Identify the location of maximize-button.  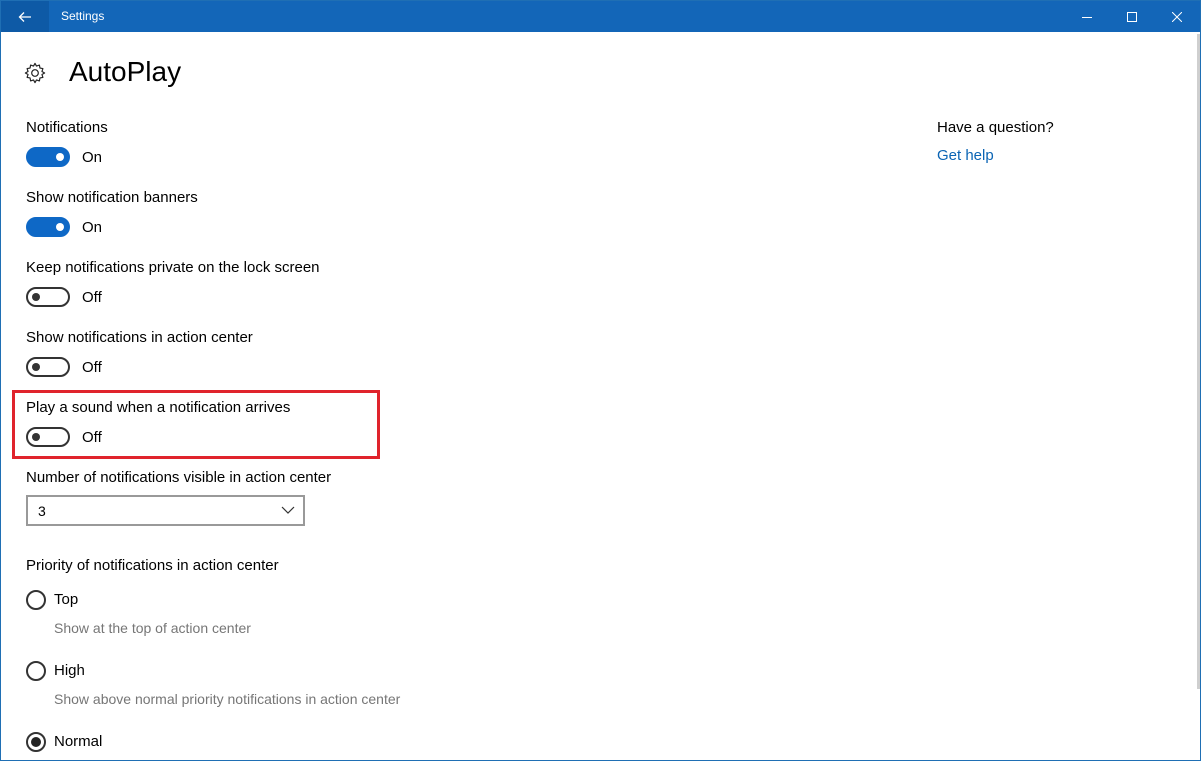
(1132, 16).